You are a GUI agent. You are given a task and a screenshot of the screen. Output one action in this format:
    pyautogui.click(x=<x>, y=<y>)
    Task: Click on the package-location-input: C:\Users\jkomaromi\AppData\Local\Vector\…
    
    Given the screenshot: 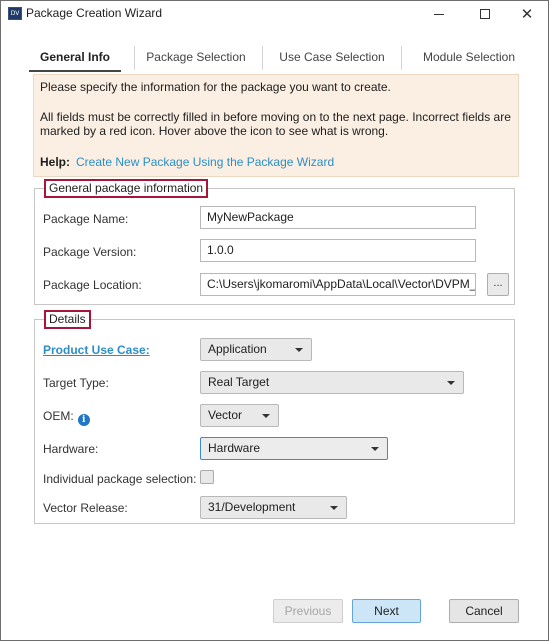 What is the action you would take?
    pyautogui.click(x=338, y=284)
    